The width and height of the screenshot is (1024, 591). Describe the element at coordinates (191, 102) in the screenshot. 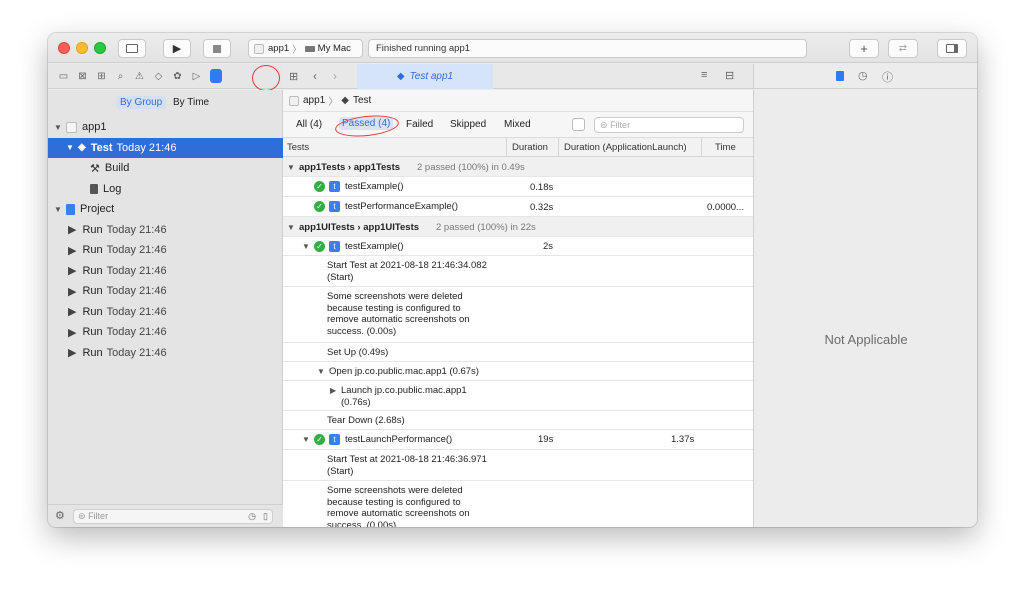

I see `by-time-tab: By Time` at that location.